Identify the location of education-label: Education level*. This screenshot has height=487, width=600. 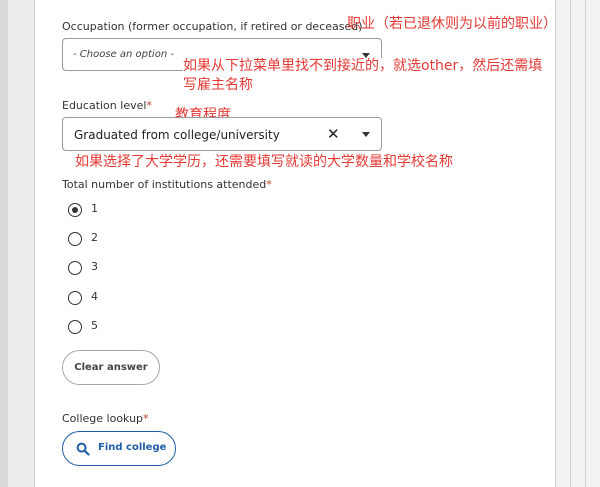
(107, 105).